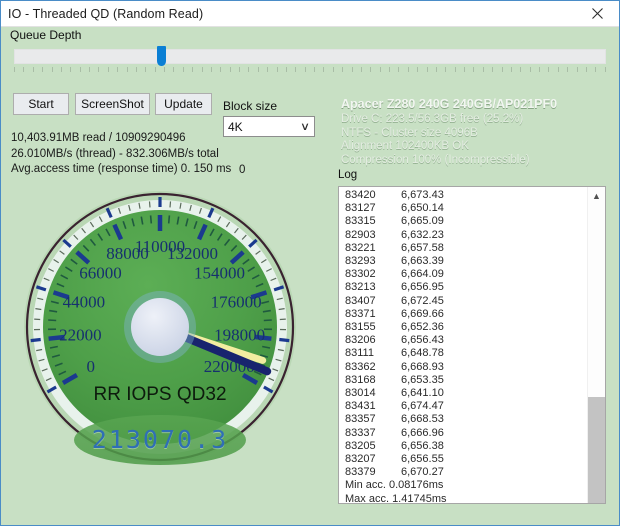  Describe the element at coordinates (106, 13) in the screenshot. I see `window-title: IO - Threaded QD (Random Read)` at that location.